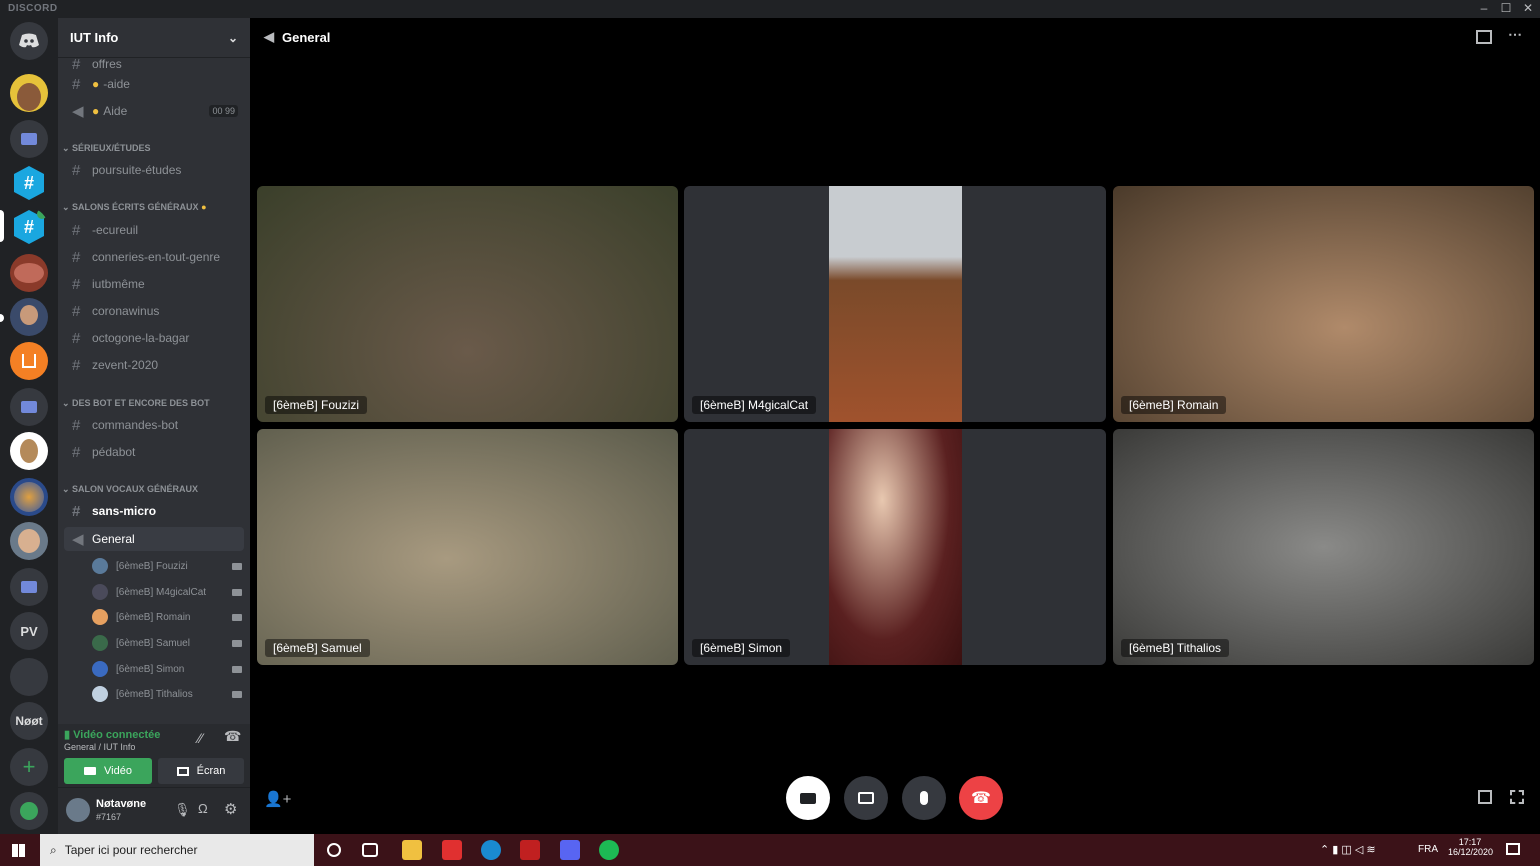 This screenshot has height=866, width=1540. I want to click on server-pv: PV, so click(29, 631).